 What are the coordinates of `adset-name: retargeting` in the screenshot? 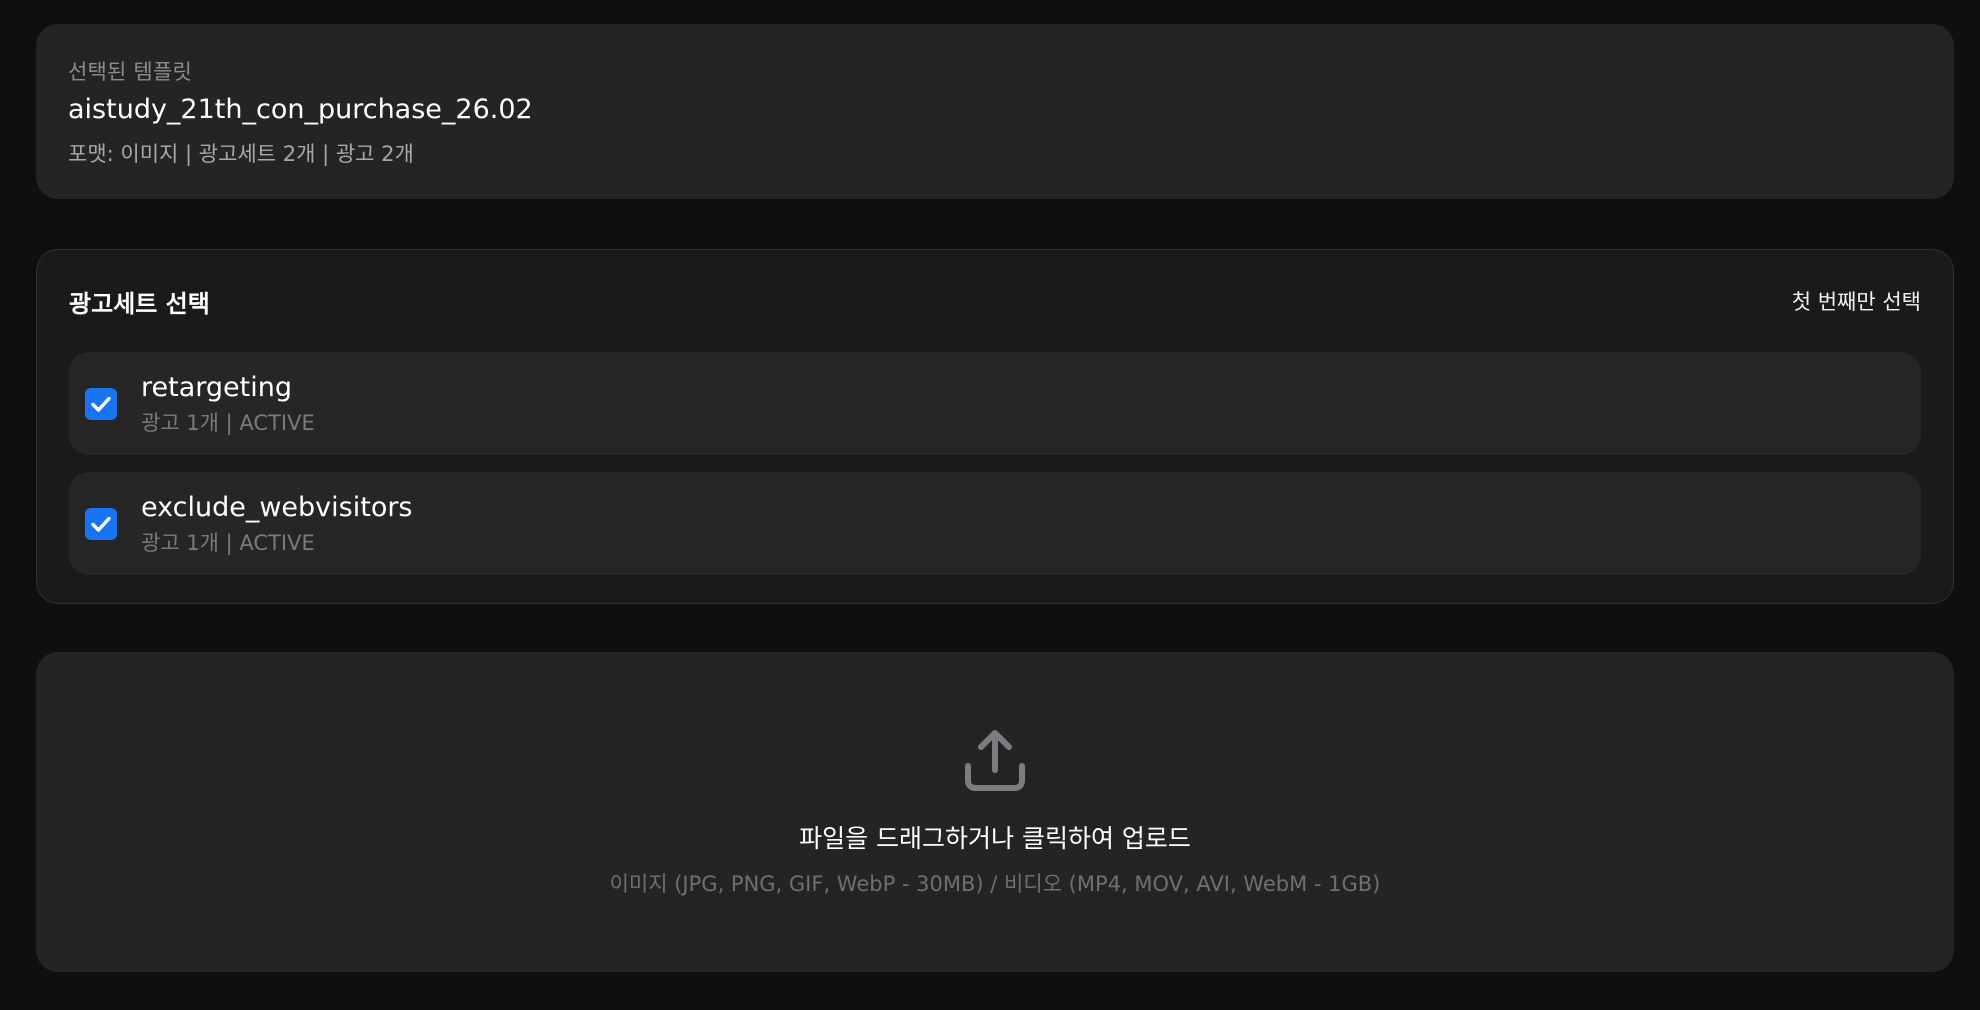 It's located at (216, 387).